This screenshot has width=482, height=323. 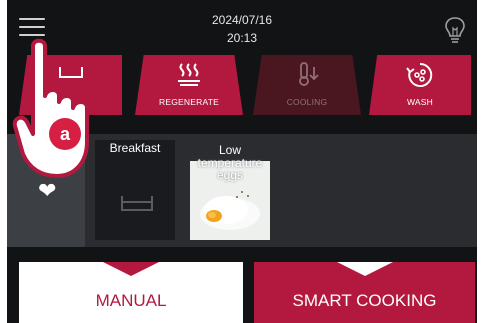 What do you see at coordinates (455, 31) in the screenshot?
I see `lightbulb-icon` at bounding box center [455, 31].